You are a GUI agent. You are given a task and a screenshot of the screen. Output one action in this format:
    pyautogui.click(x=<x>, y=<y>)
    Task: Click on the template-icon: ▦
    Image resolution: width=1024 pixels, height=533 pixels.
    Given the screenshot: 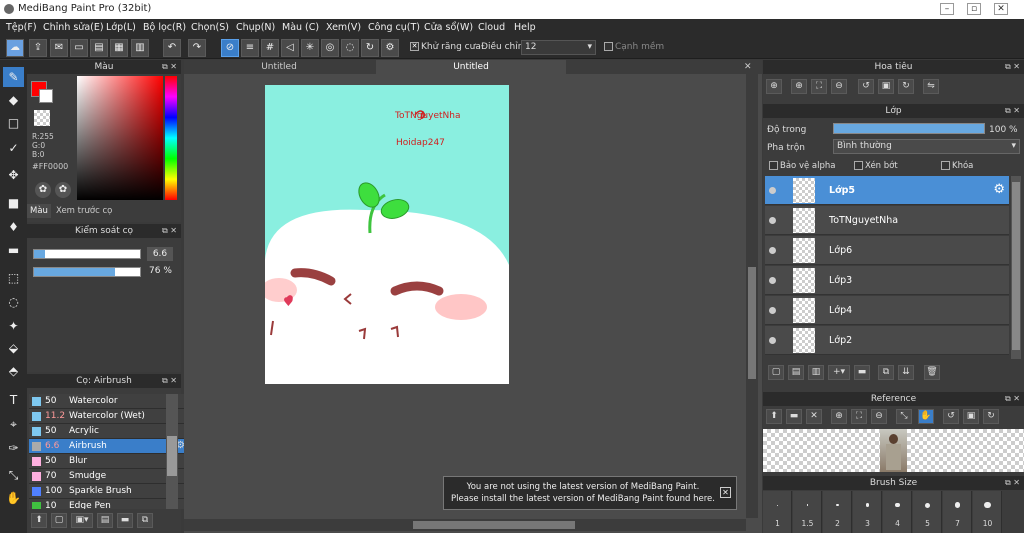 What is the action you would take?
    pyautogui.click(x=119, y=48)
    